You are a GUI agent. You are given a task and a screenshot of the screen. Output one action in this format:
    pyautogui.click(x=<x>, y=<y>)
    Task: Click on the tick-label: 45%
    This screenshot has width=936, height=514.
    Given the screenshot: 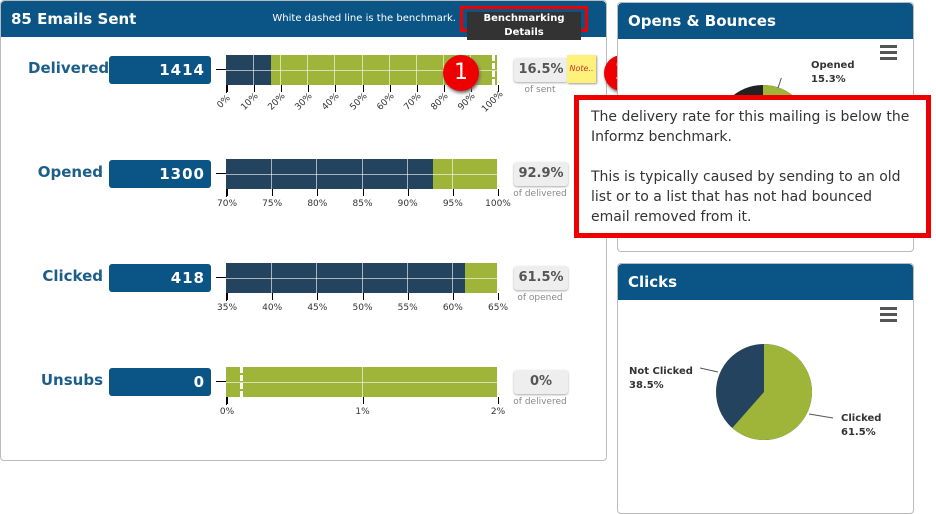 What is the action you would take?
    pyautogui.click(x=317, y=308)
    